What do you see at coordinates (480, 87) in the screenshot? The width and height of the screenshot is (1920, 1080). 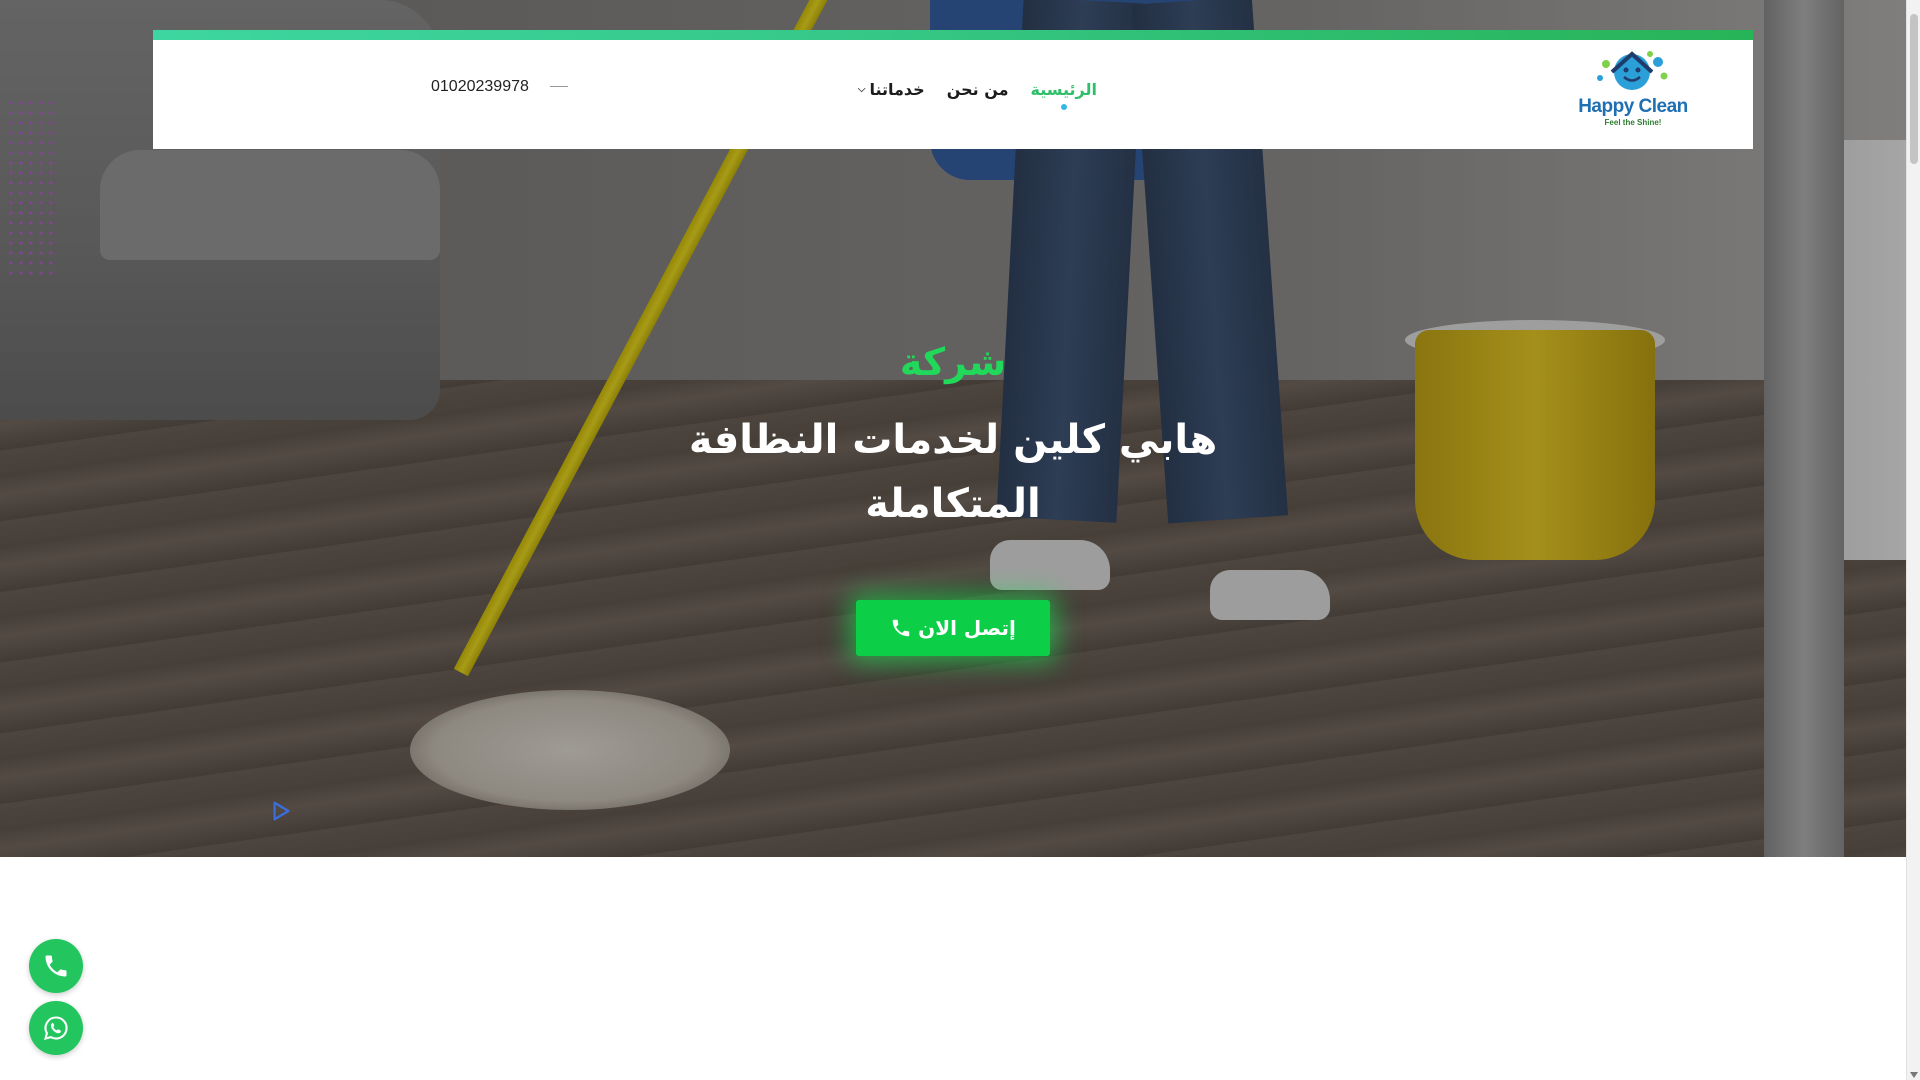 I see `header-phone-number: 01020239978` at bounding box center [480, 87].